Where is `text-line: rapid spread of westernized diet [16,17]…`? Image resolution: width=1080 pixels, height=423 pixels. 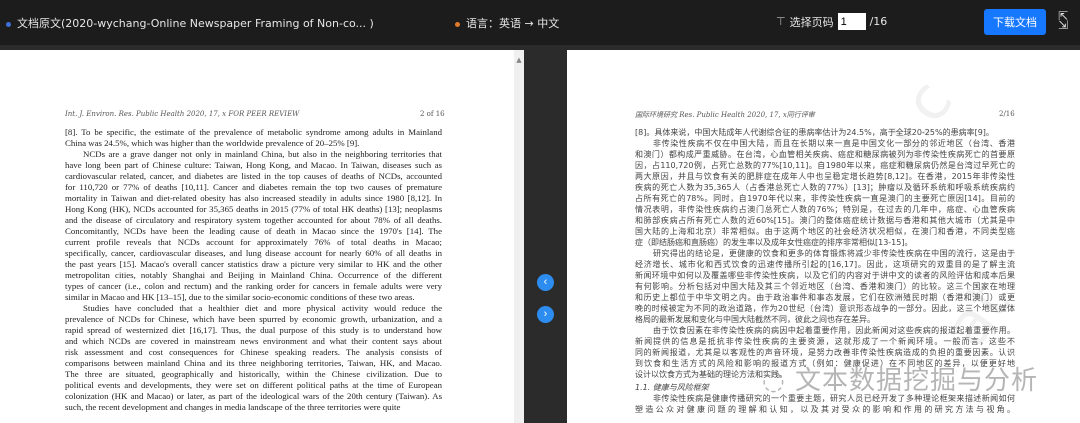 text-line: rapid spread of westernized diet [16,17]… is located at coordinates (253, 330).